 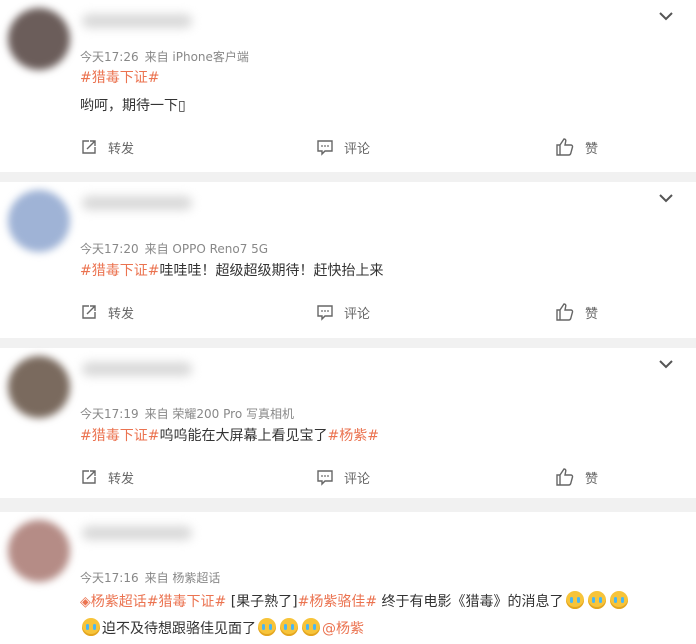 What do you see at coordinates (343, 629) in the screenshot?
I see `mention-link: @杨紫` at bounding box center [343, 629].